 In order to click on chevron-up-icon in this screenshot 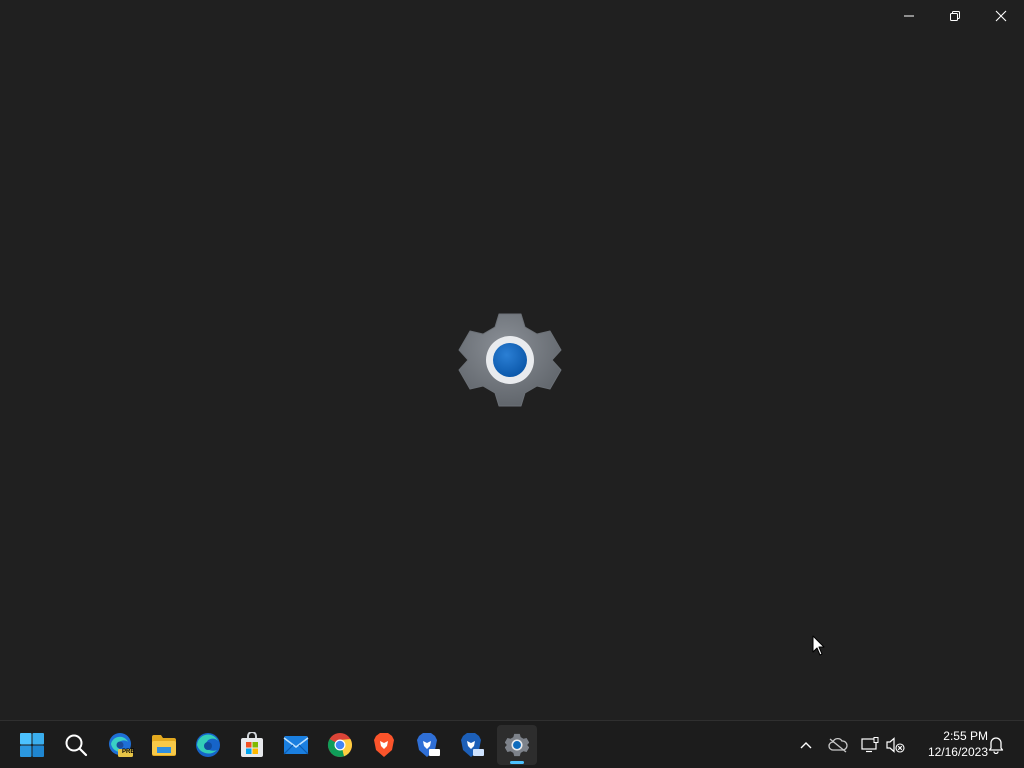, I will do `click(806, 745)`.